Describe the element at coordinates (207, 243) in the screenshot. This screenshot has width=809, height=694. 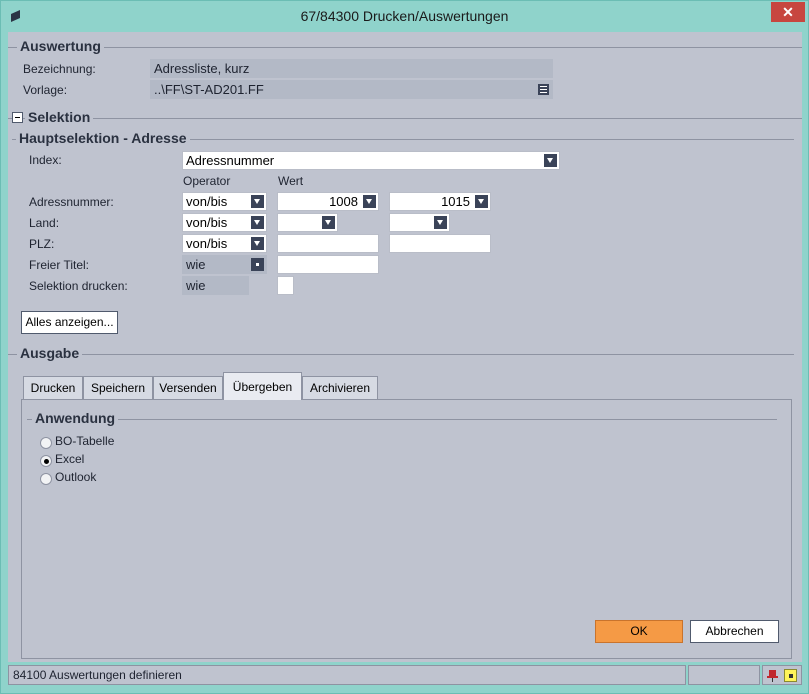
I see `plz-operator-value: von/bis` at that location.